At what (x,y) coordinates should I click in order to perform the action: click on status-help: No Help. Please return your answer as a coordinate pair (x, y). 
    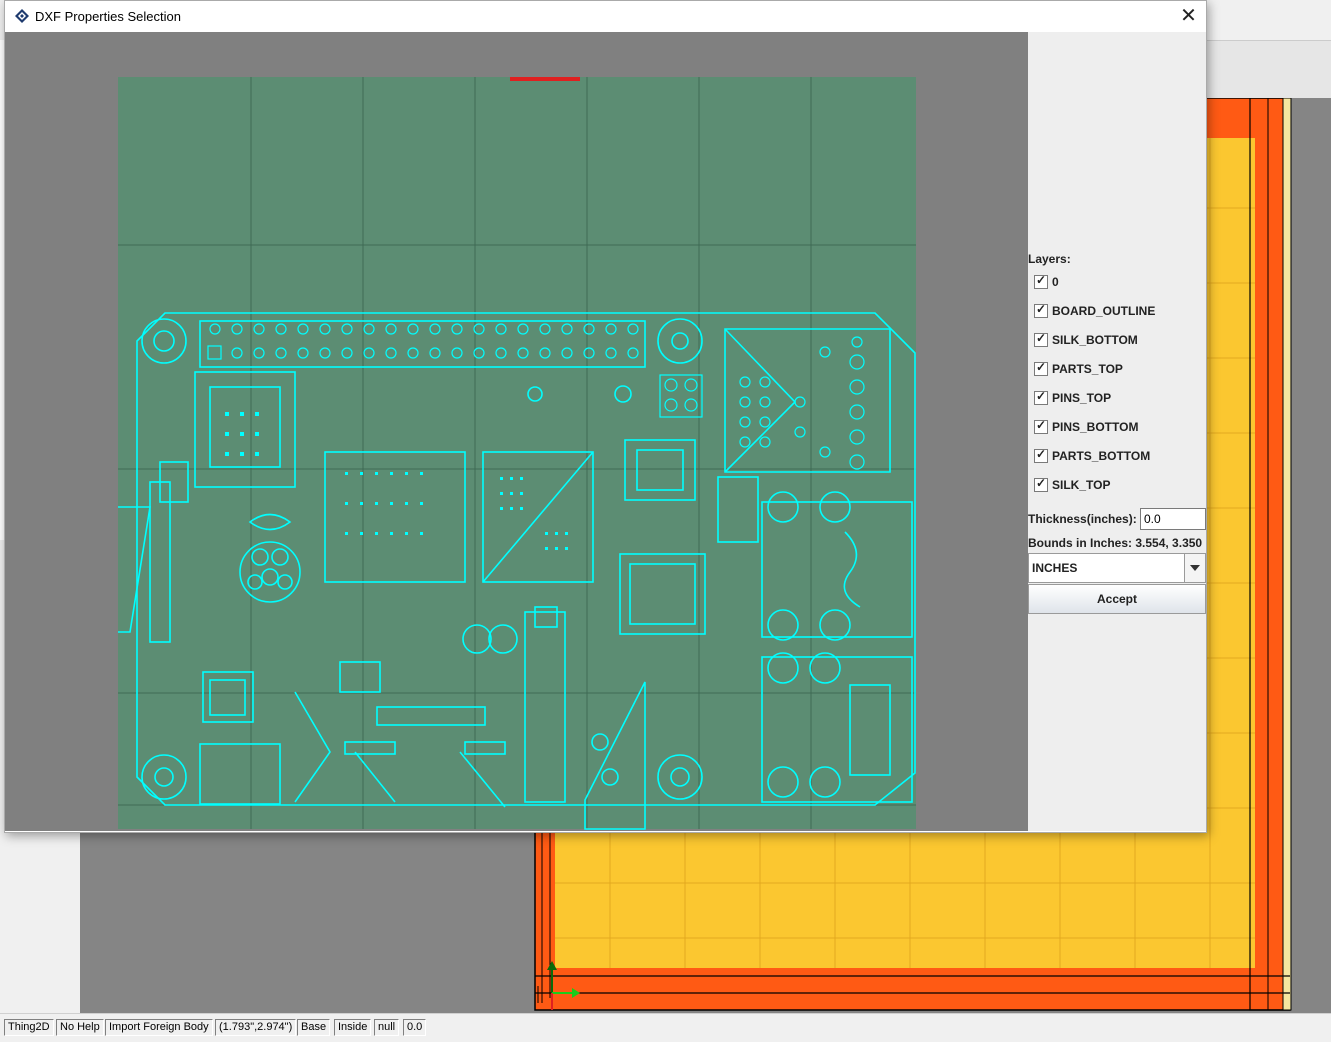
    Looking at the image, I should click on (80, 1027).